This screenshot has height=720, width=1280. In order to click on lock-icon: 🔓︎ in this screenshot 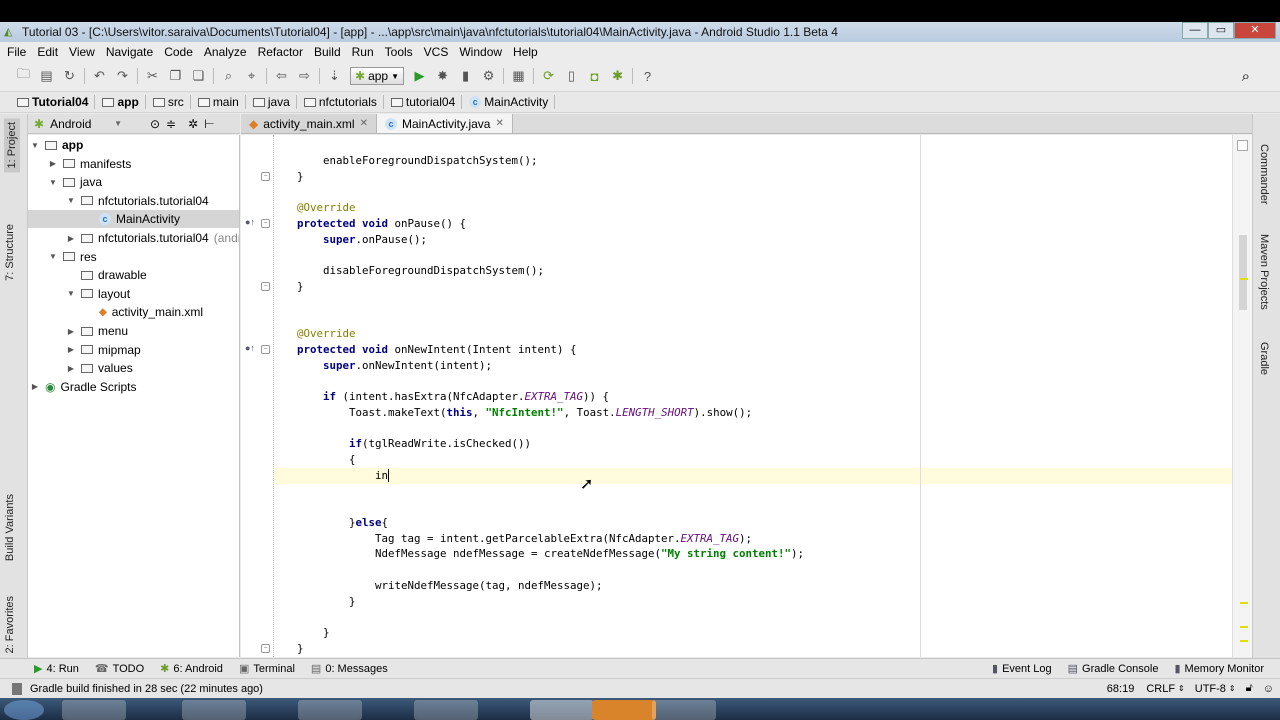, I will do `click(1249, 688)`.